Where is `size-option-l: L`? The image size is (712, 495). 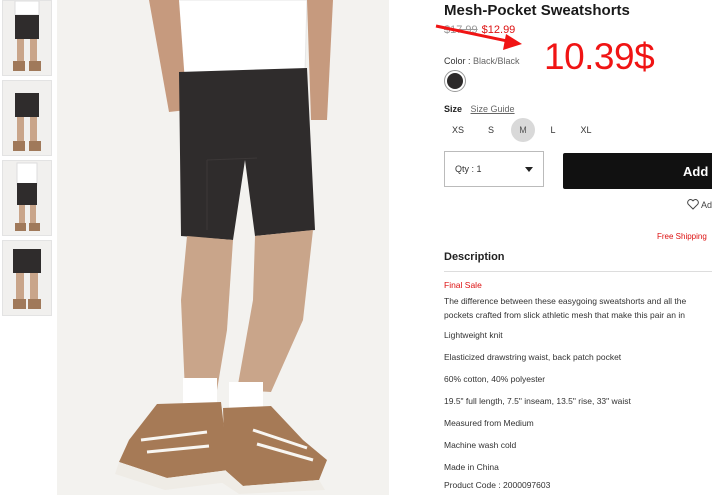
size-option-l: L is located at coordinates (553, 130).